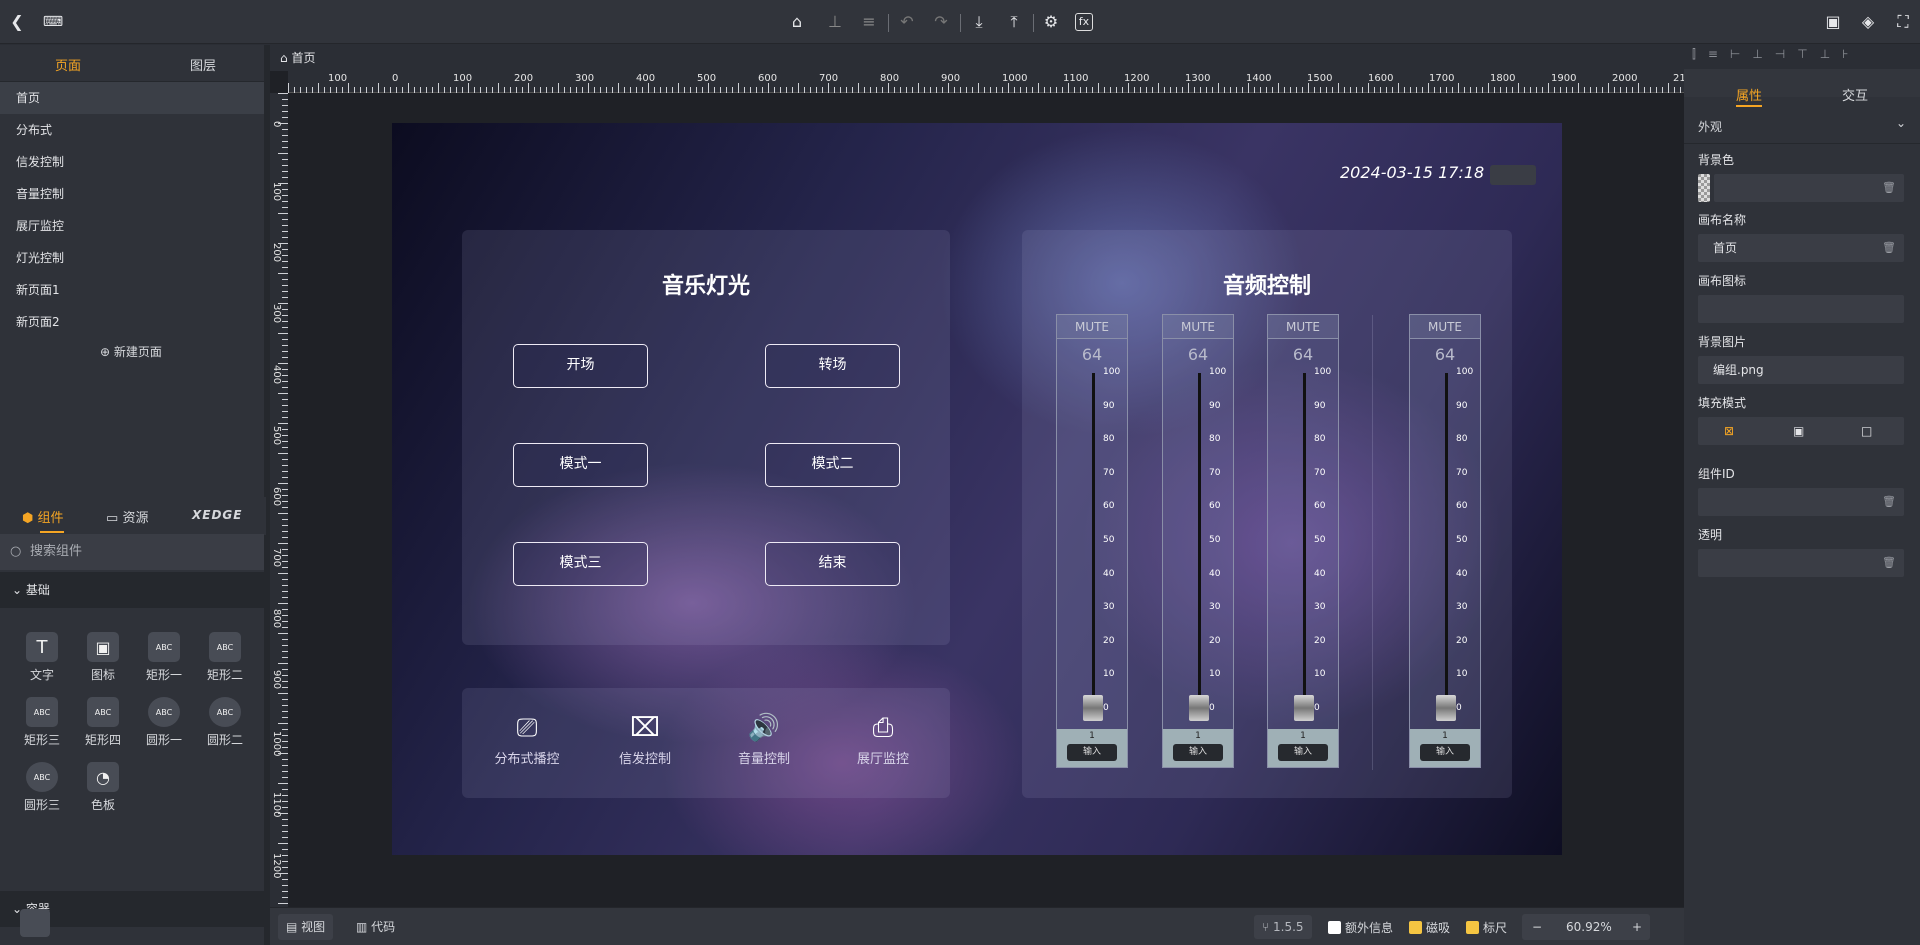 The height and width of the screenshot is (945, 1920). Describe the element at coordinates (1486, 927) in the screenshot. I see `ruler-toggle: 标尺` at that location.